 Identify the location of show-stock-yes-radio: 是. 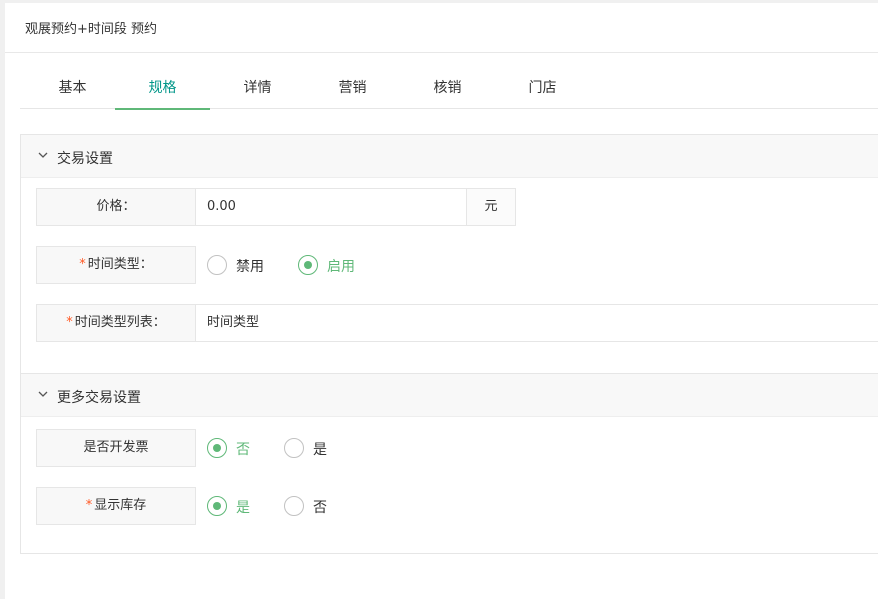
(237, 507).